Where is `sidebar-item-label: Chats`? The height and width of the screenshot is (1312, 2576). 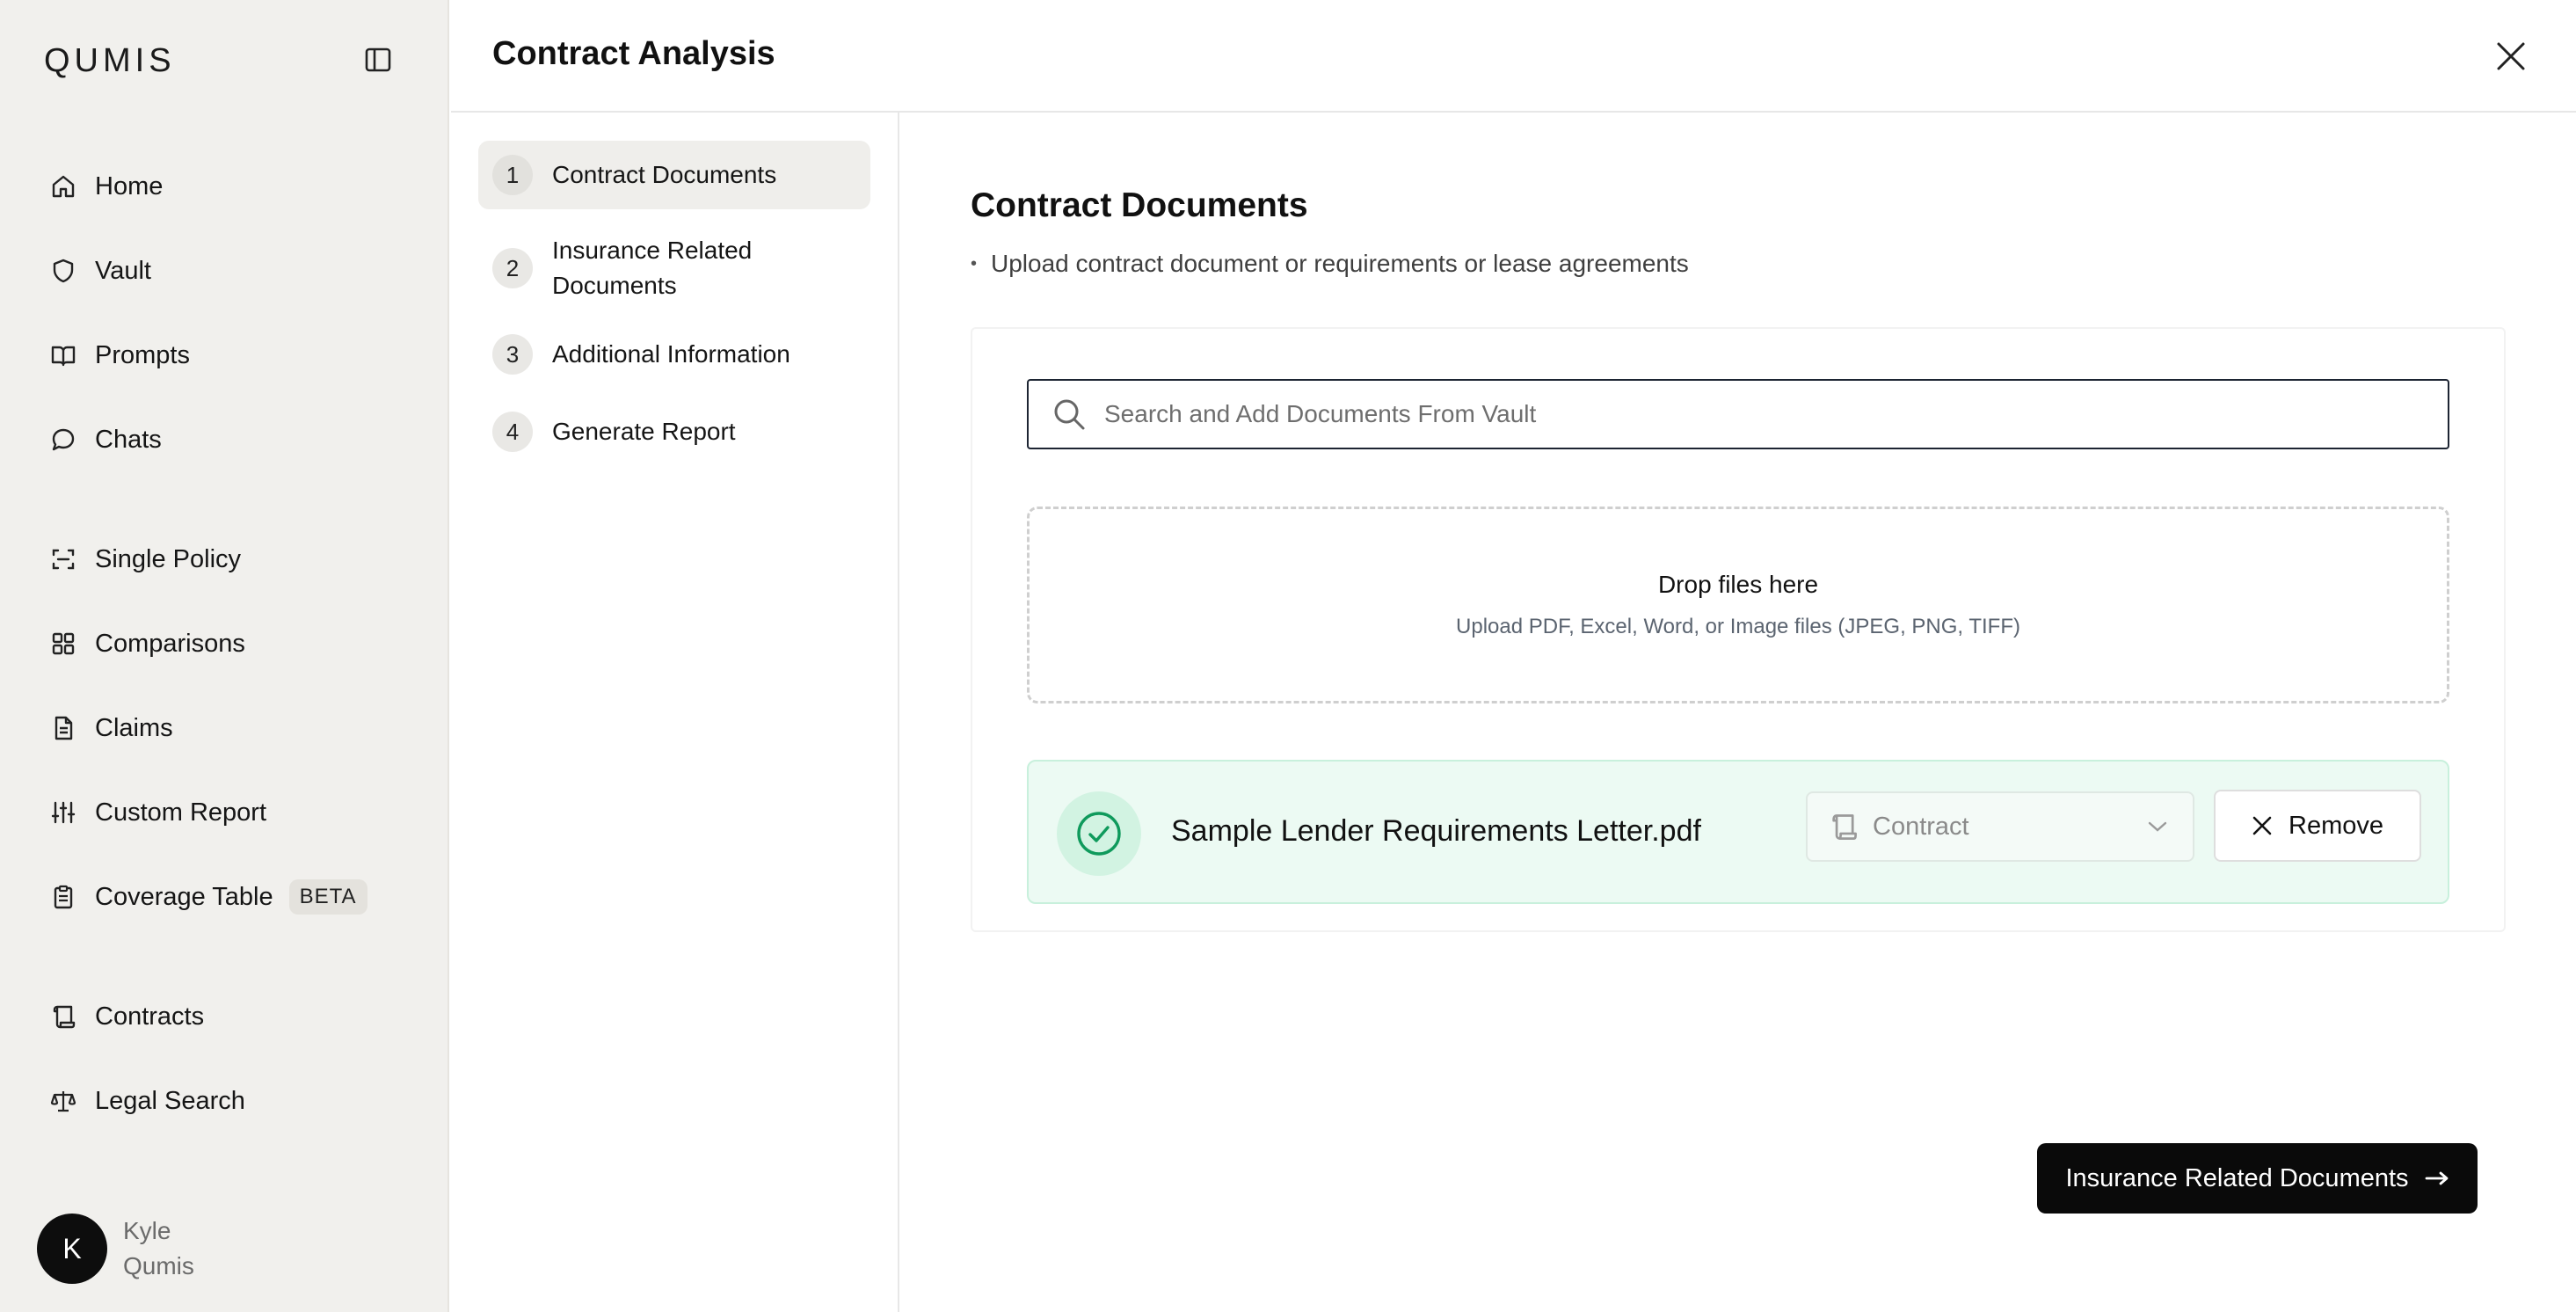
sidebar-item-label: Chats is located at coordinates (128, 439).